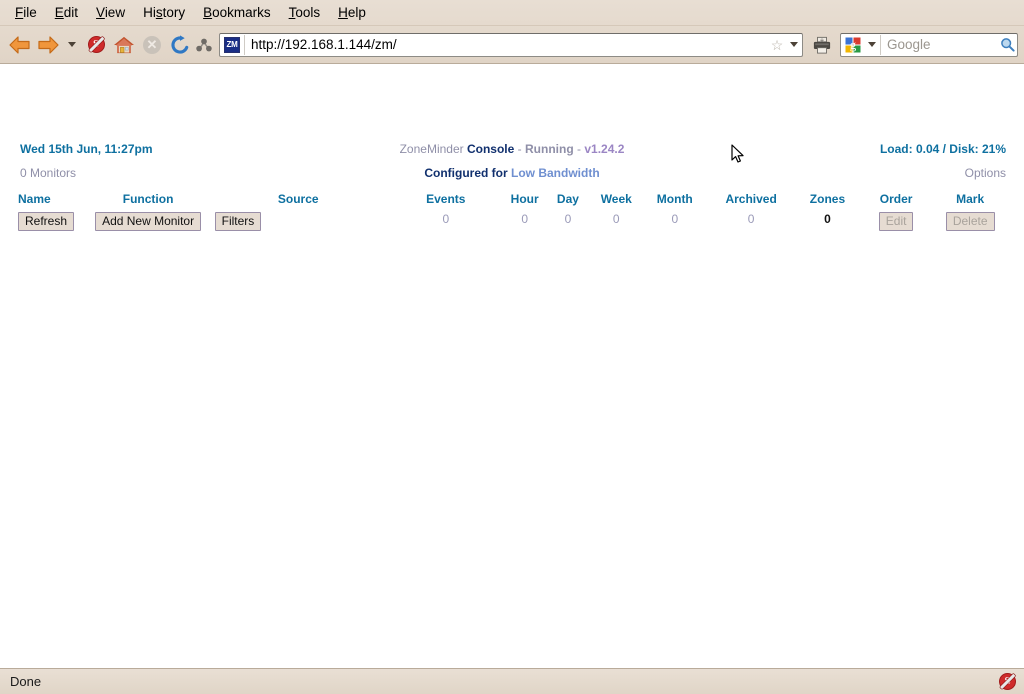  I want to click on column-header-source: Source, so click(298, 202).